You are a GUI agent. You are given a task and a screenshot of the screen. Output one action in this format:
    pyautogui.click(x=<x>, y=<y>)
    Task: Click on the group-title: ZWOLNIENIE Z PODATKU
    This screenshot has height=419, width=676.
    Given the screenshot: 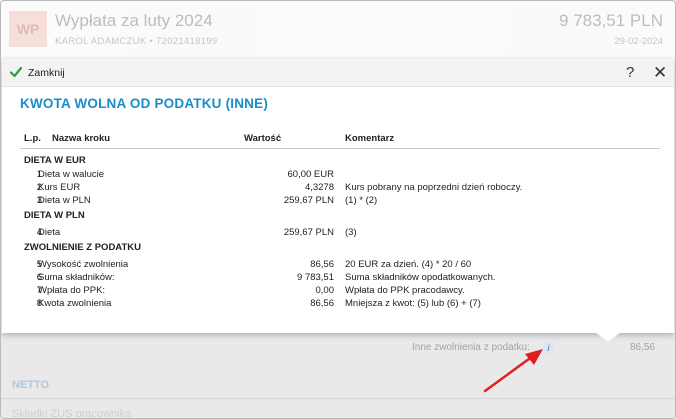 What is the action you would take?
    pyautogui.click(x=82, y=247)
    